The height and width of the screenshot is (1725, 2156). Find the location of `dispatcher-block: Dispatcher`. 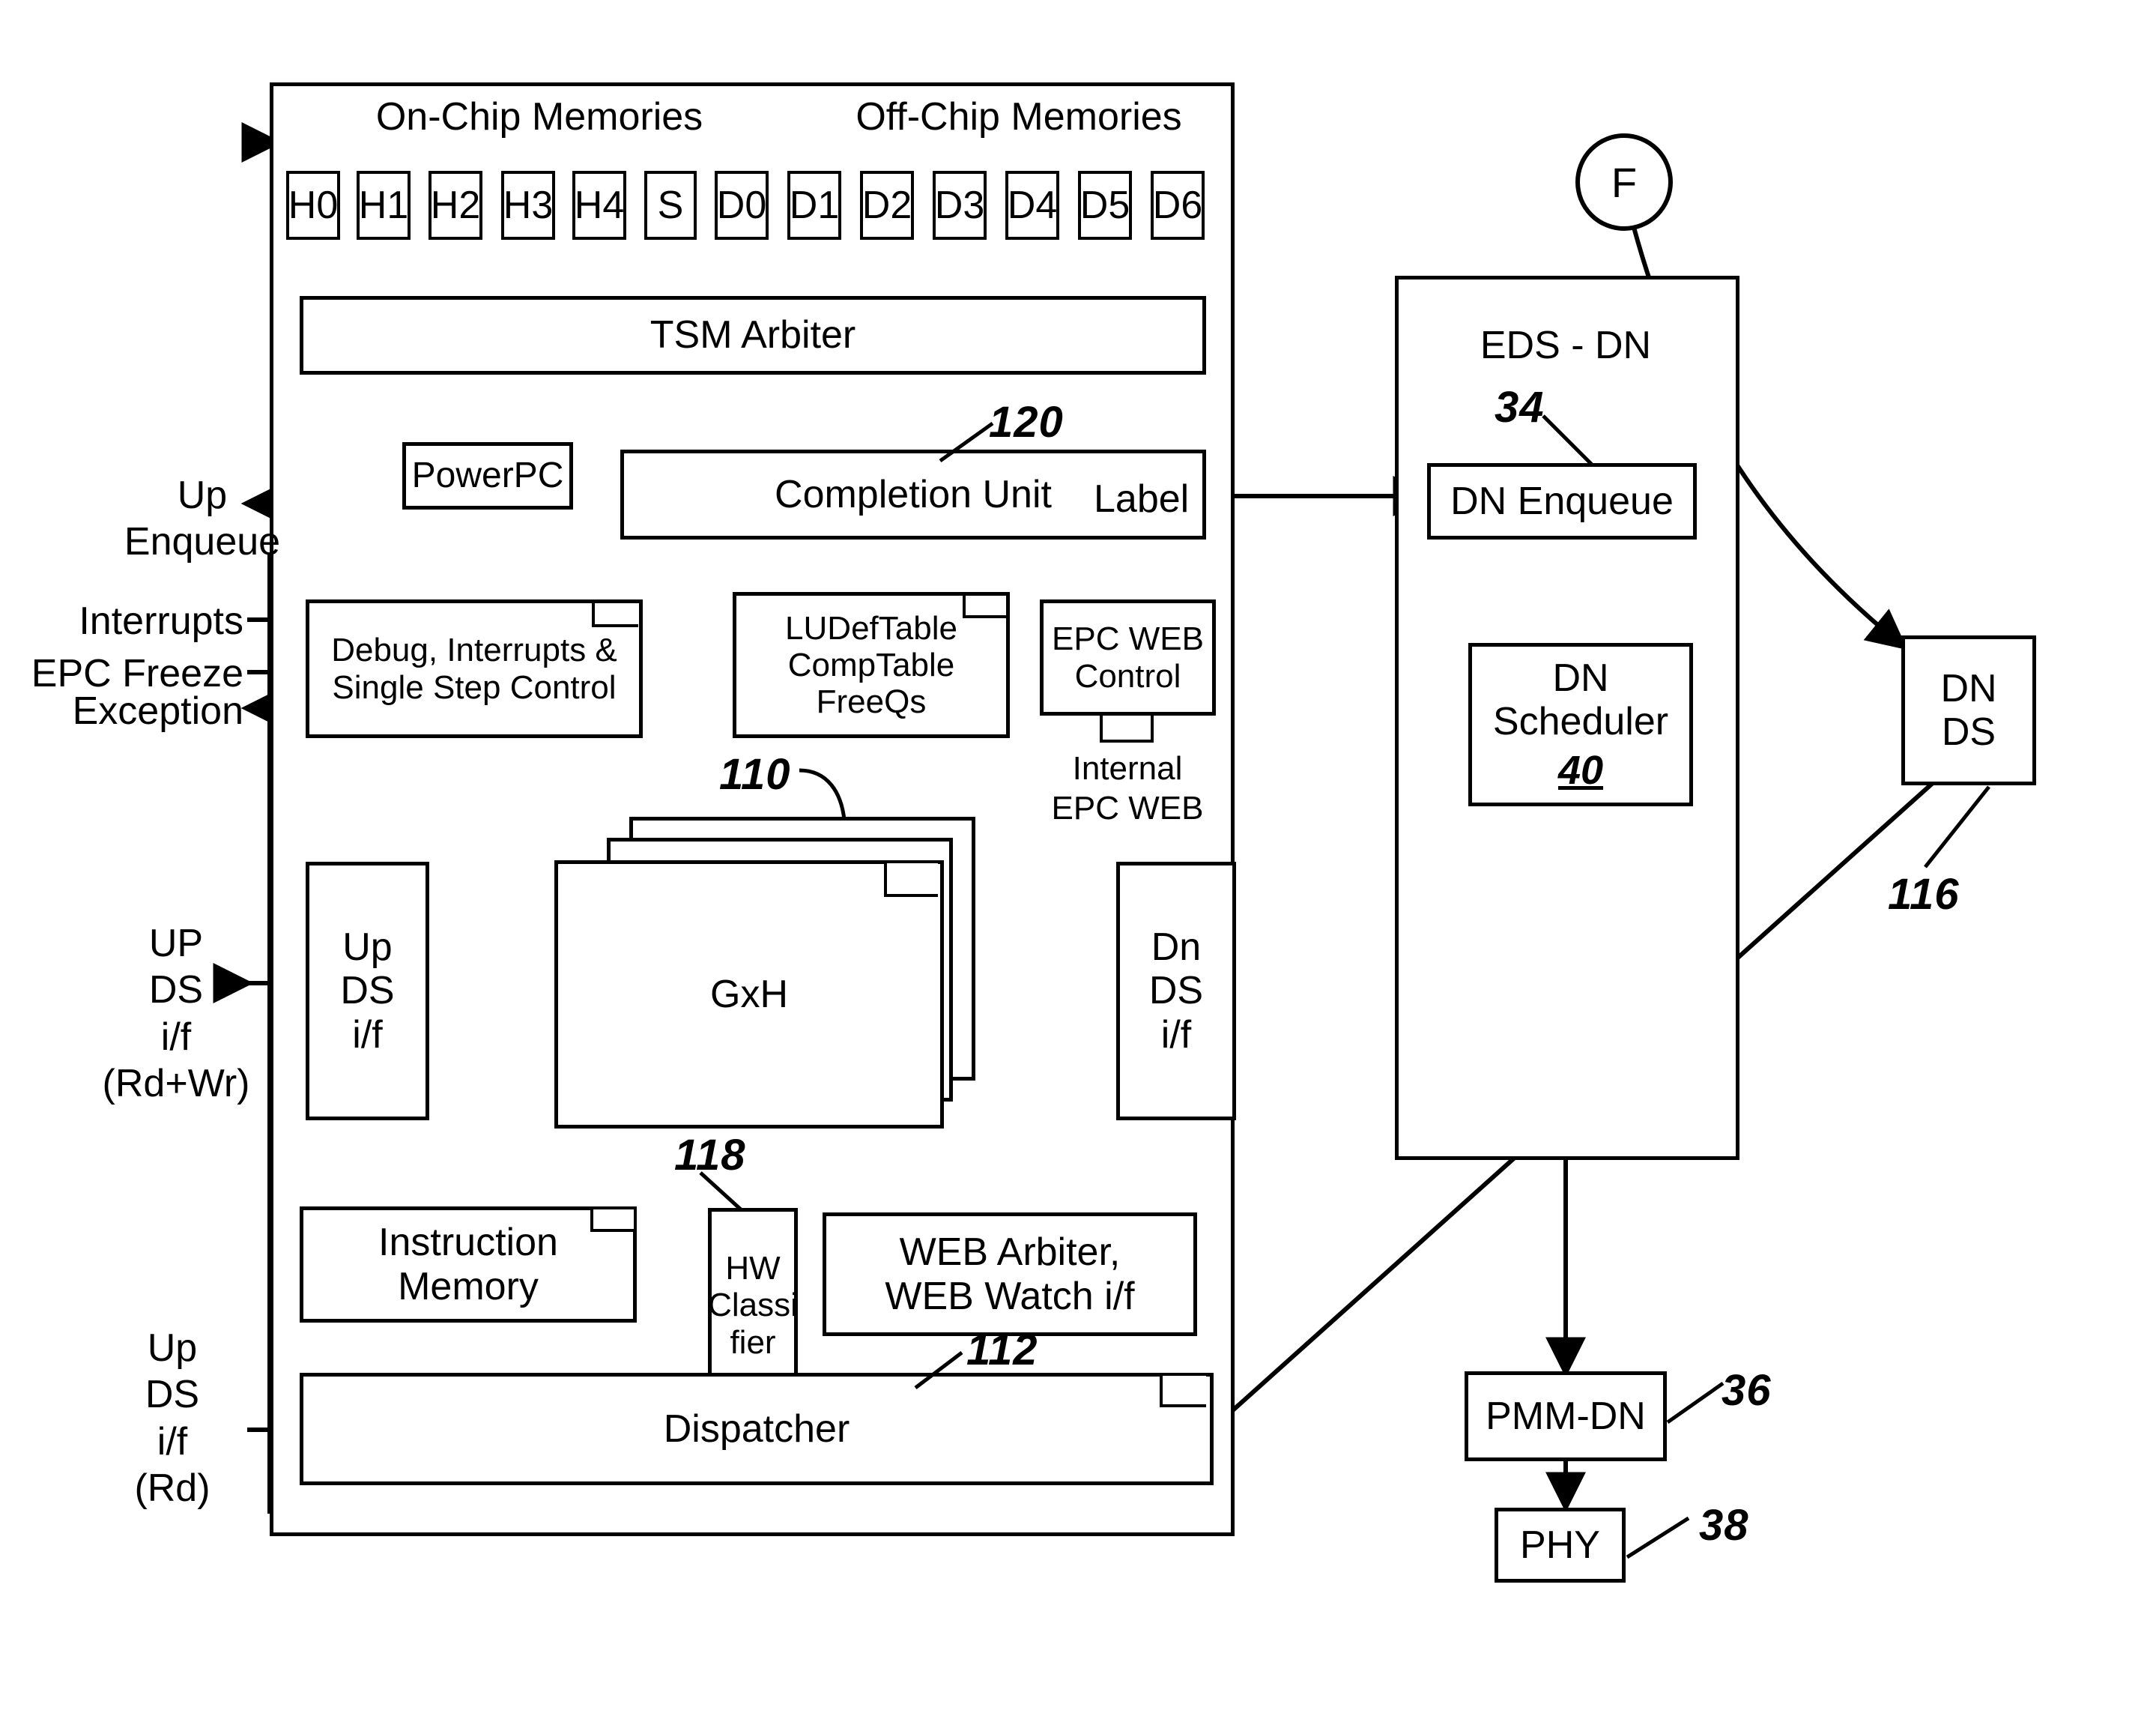

dispatcher-block: Dispatcher is located at coordinates (757, 1429).